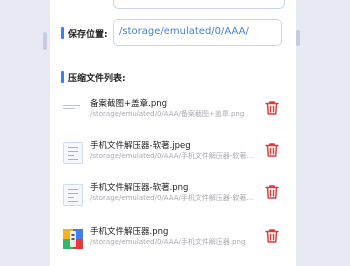 The height and width of the screenshot is (266, 350). Describe the element at coordinates (172, 156) in the screenshot. I see `file-path: /storage/emulated/0/AAA/手机文件解压器-软著.jpeg` at that location.